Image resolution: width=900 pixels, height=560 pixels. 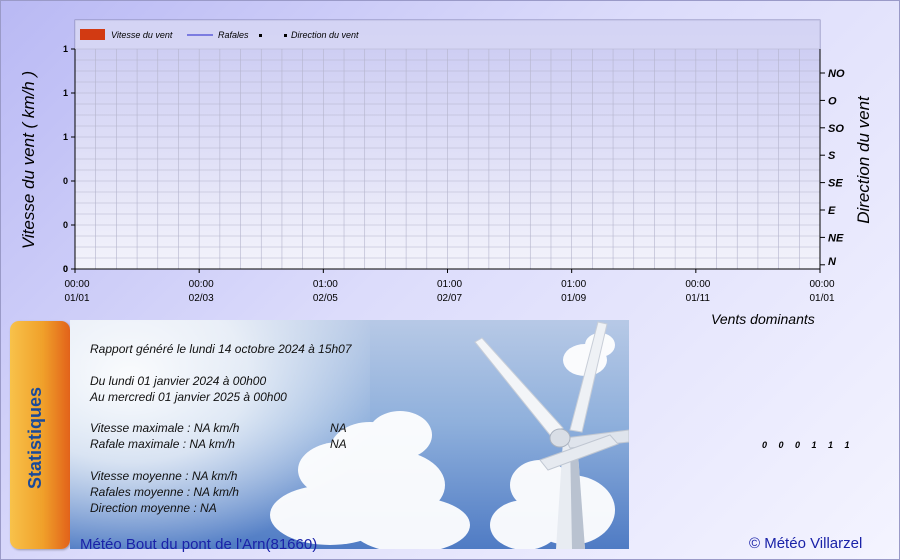 What do you see at coordinates (338, 428) in the screenshot?
I see `stats-max-speed-value: NA` at bounding box center [338, 428].